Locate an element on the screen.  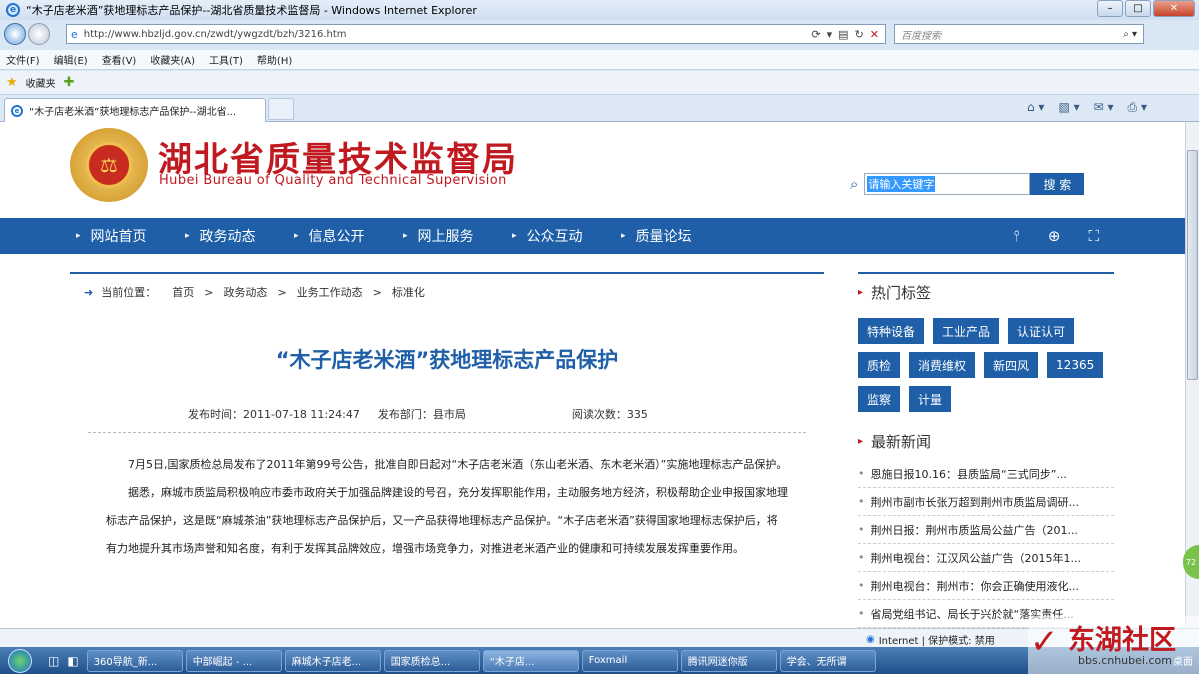
menu-tools: 工具(T) is located at coordinates (226, 59).